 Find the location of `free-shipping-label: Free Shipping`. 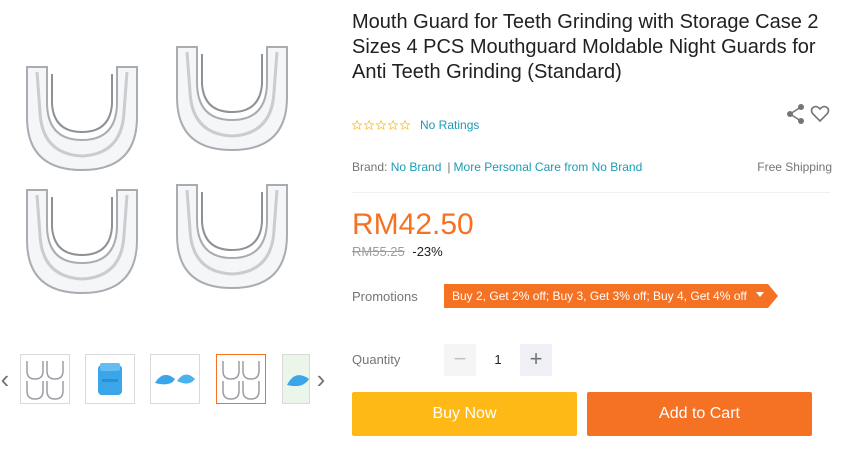

free-shipping-label: Free Shipping is located at coordinates (794, 167).